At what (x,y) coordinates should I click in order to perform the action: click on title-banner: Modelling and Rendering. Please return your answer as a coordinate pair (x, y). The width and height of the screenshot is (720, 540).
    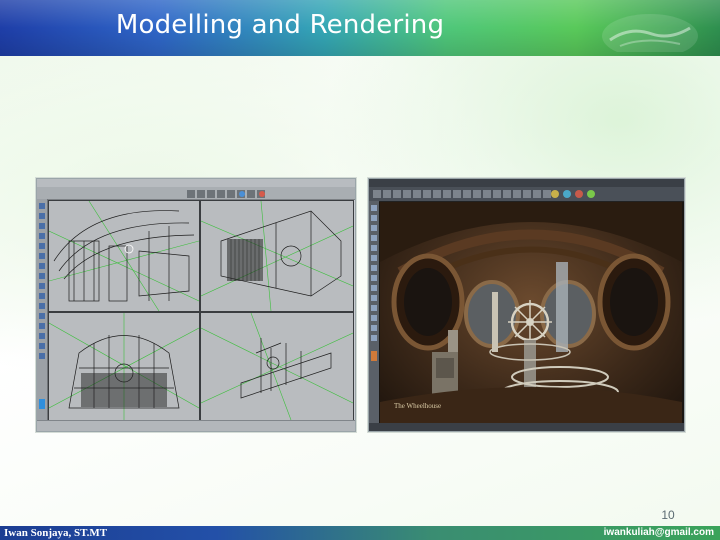
    Looking at the image, I should click on (360, 28).